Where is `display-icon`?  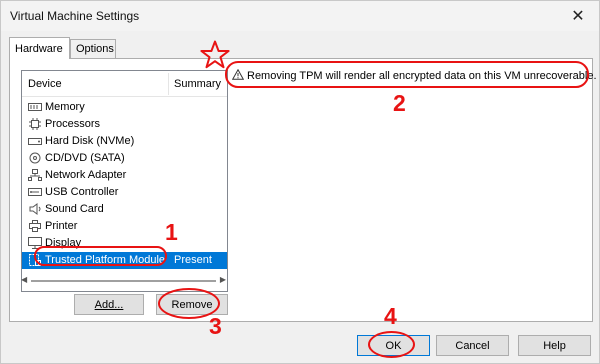 display-icon is located at coordinates (35, 243).